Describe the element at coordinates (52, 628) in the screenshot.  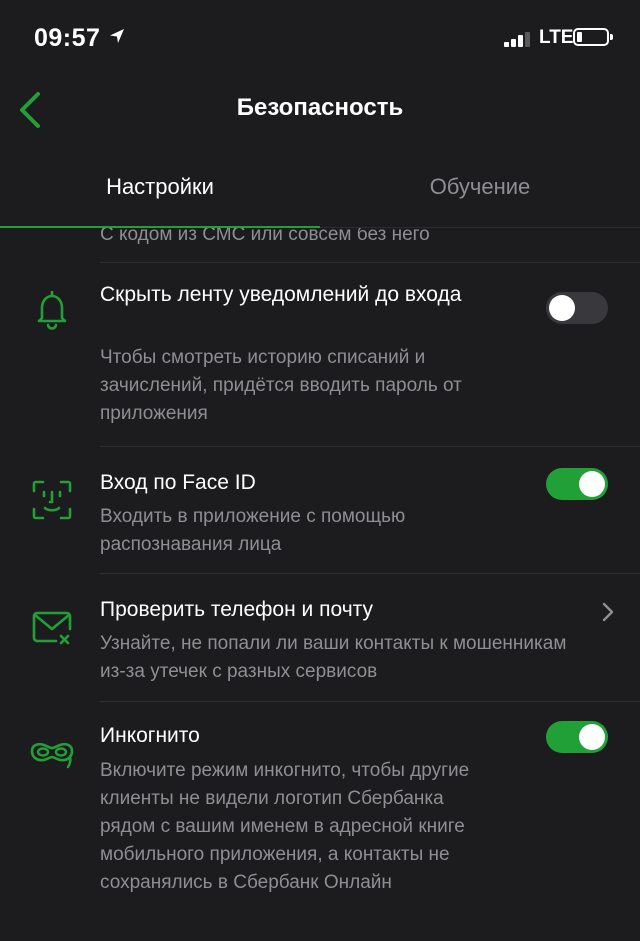
I see `envelope-icon` at that location.